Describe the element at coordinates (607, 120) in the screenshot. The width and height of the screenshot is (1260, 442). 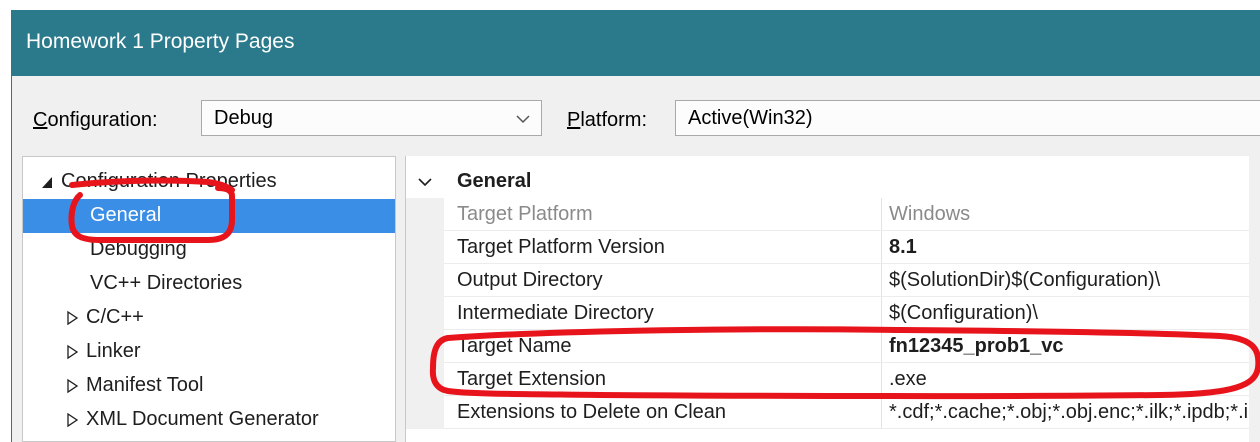
I see `platform-label: Platform:` at that location.